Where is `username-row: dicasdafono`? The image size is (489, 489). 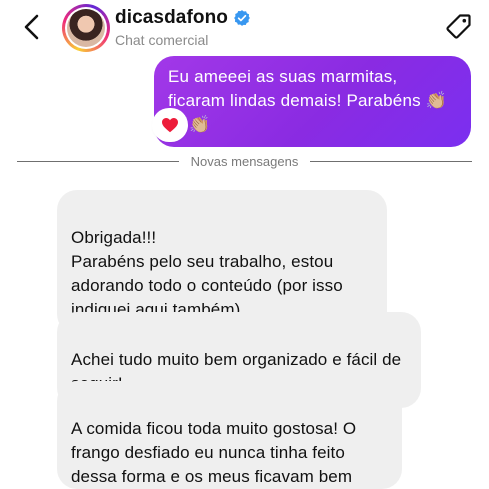
username-row: dicasdafono is located at coordinates (183, 18).